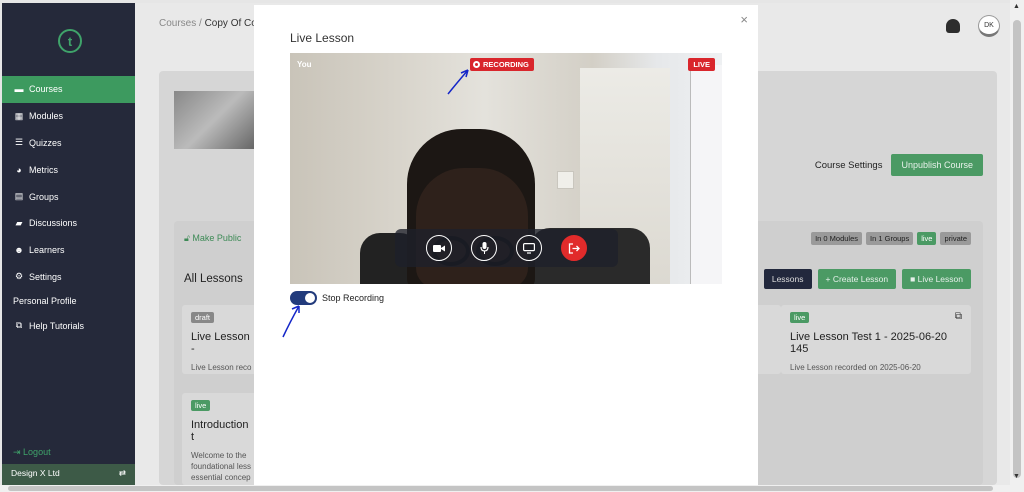  What do you see at coordinates (706, 174) in the screenshot?
I see `video-whiteboard` at bounding box center [706, 174].